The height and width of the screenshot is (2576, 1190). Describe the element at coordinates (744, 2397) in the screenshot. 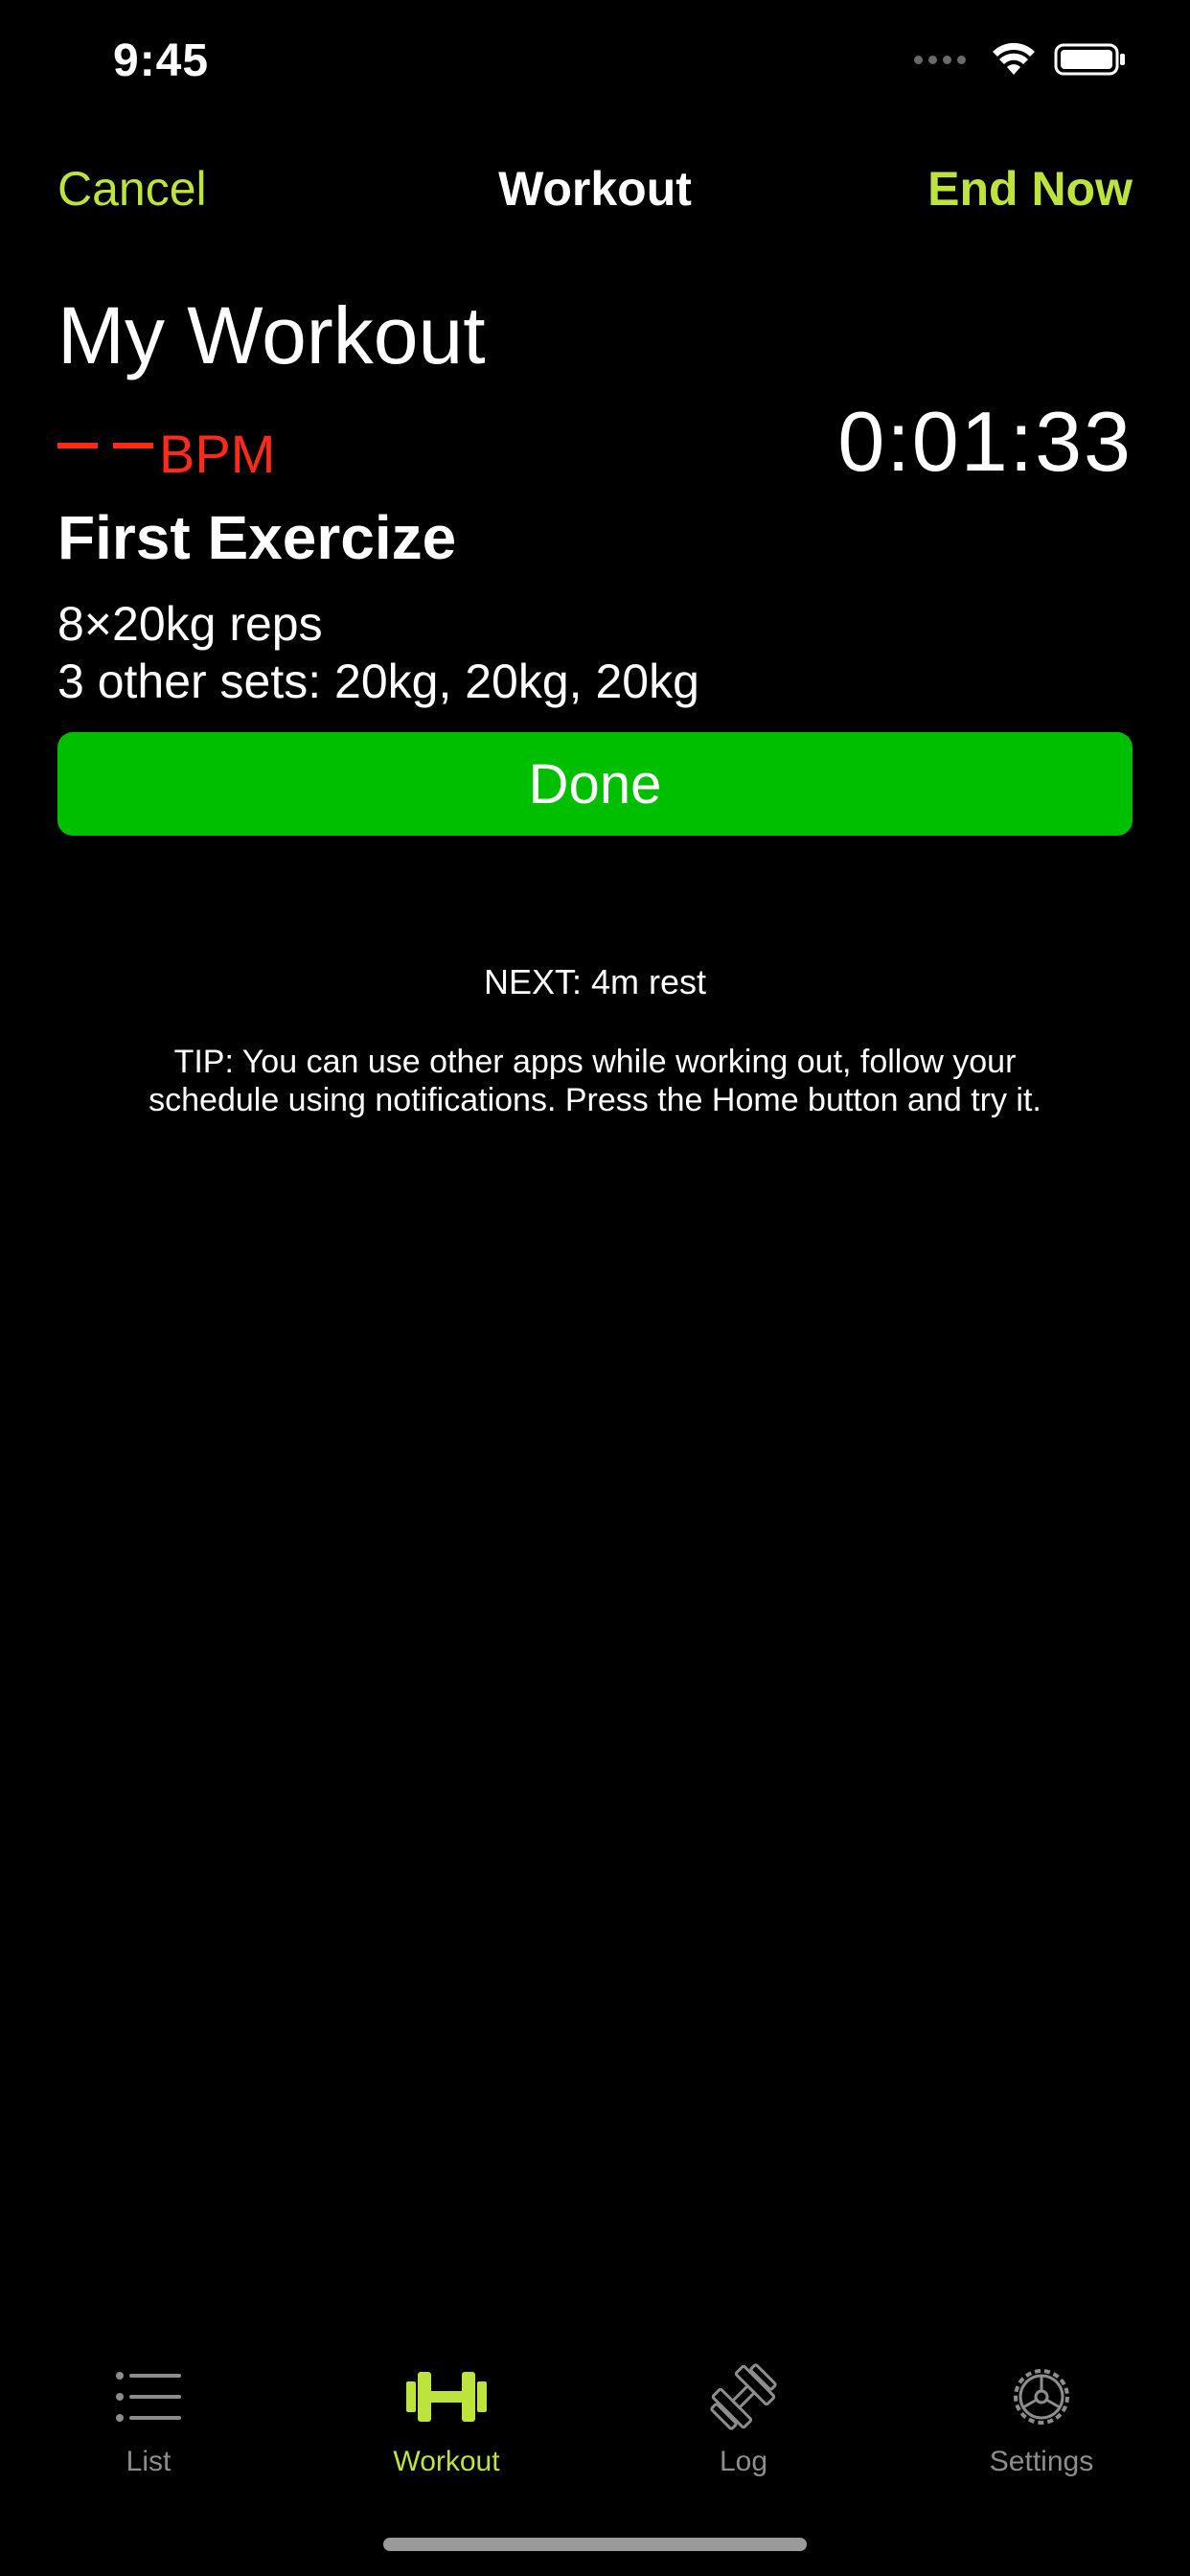

I see `log-icon` at that location.